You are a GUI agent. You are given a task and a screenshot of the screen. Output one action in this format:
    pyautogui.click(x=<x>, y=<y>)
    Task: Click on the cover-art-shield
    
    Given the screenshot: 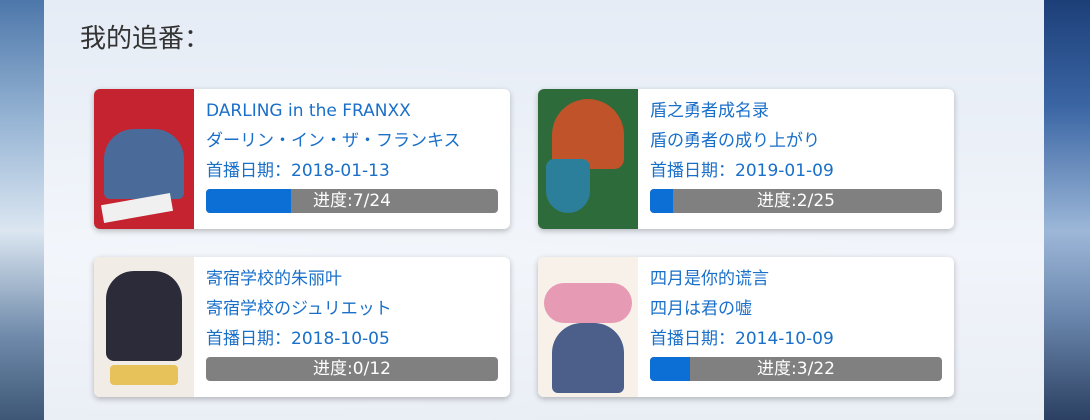 What is the action you would take?
    pyautogui.click(x=568, y=186)
    